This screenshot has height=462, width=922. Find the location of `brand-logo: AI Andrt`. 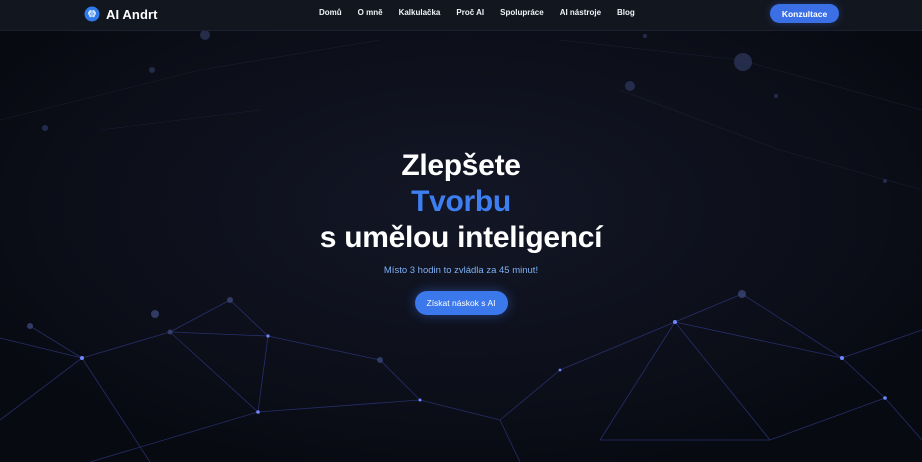

brand-logo: AI Andrt is located at coordinates (121, 14).